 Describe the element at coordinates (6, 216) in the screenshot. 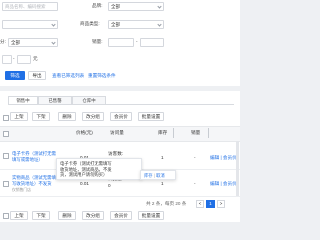

I see `bottom-select-all-checkbox` at that location.